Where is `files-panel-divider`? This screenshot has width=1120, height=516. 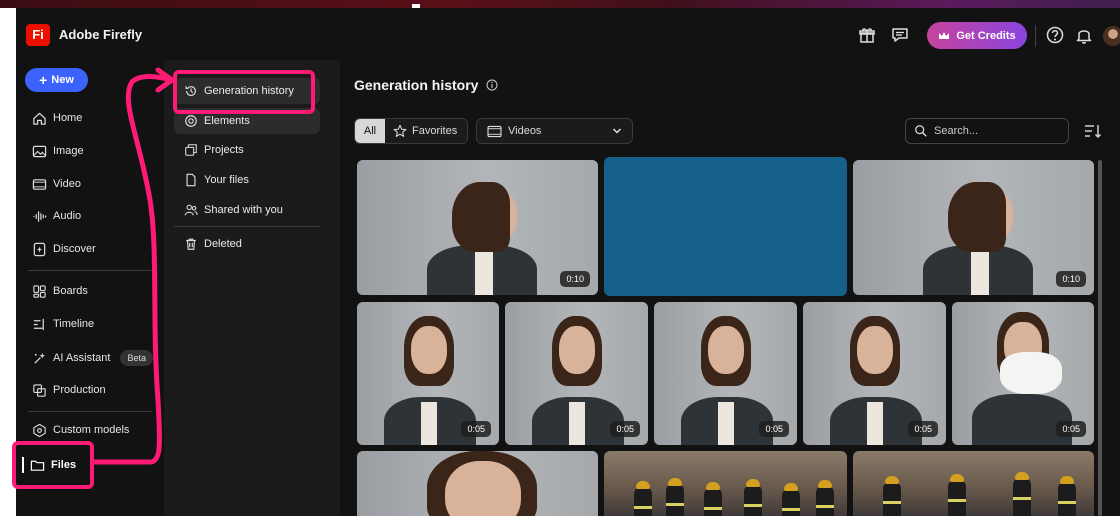
files-panel-divider is located at coordinates (247, 226).